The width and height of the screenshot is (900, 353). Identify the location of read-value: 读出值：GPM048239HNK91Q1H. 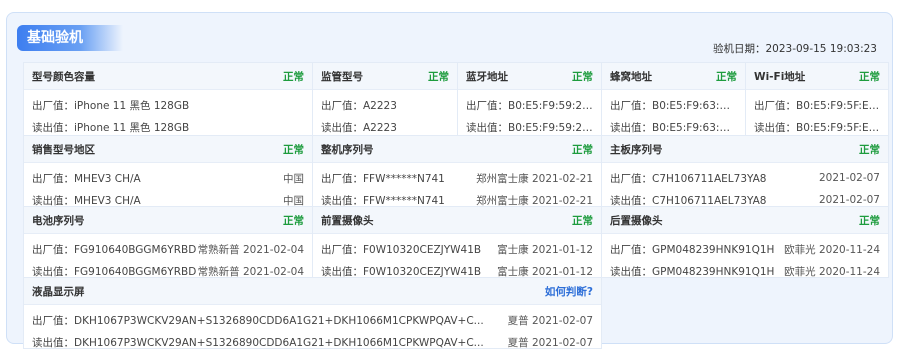
(692, 271).